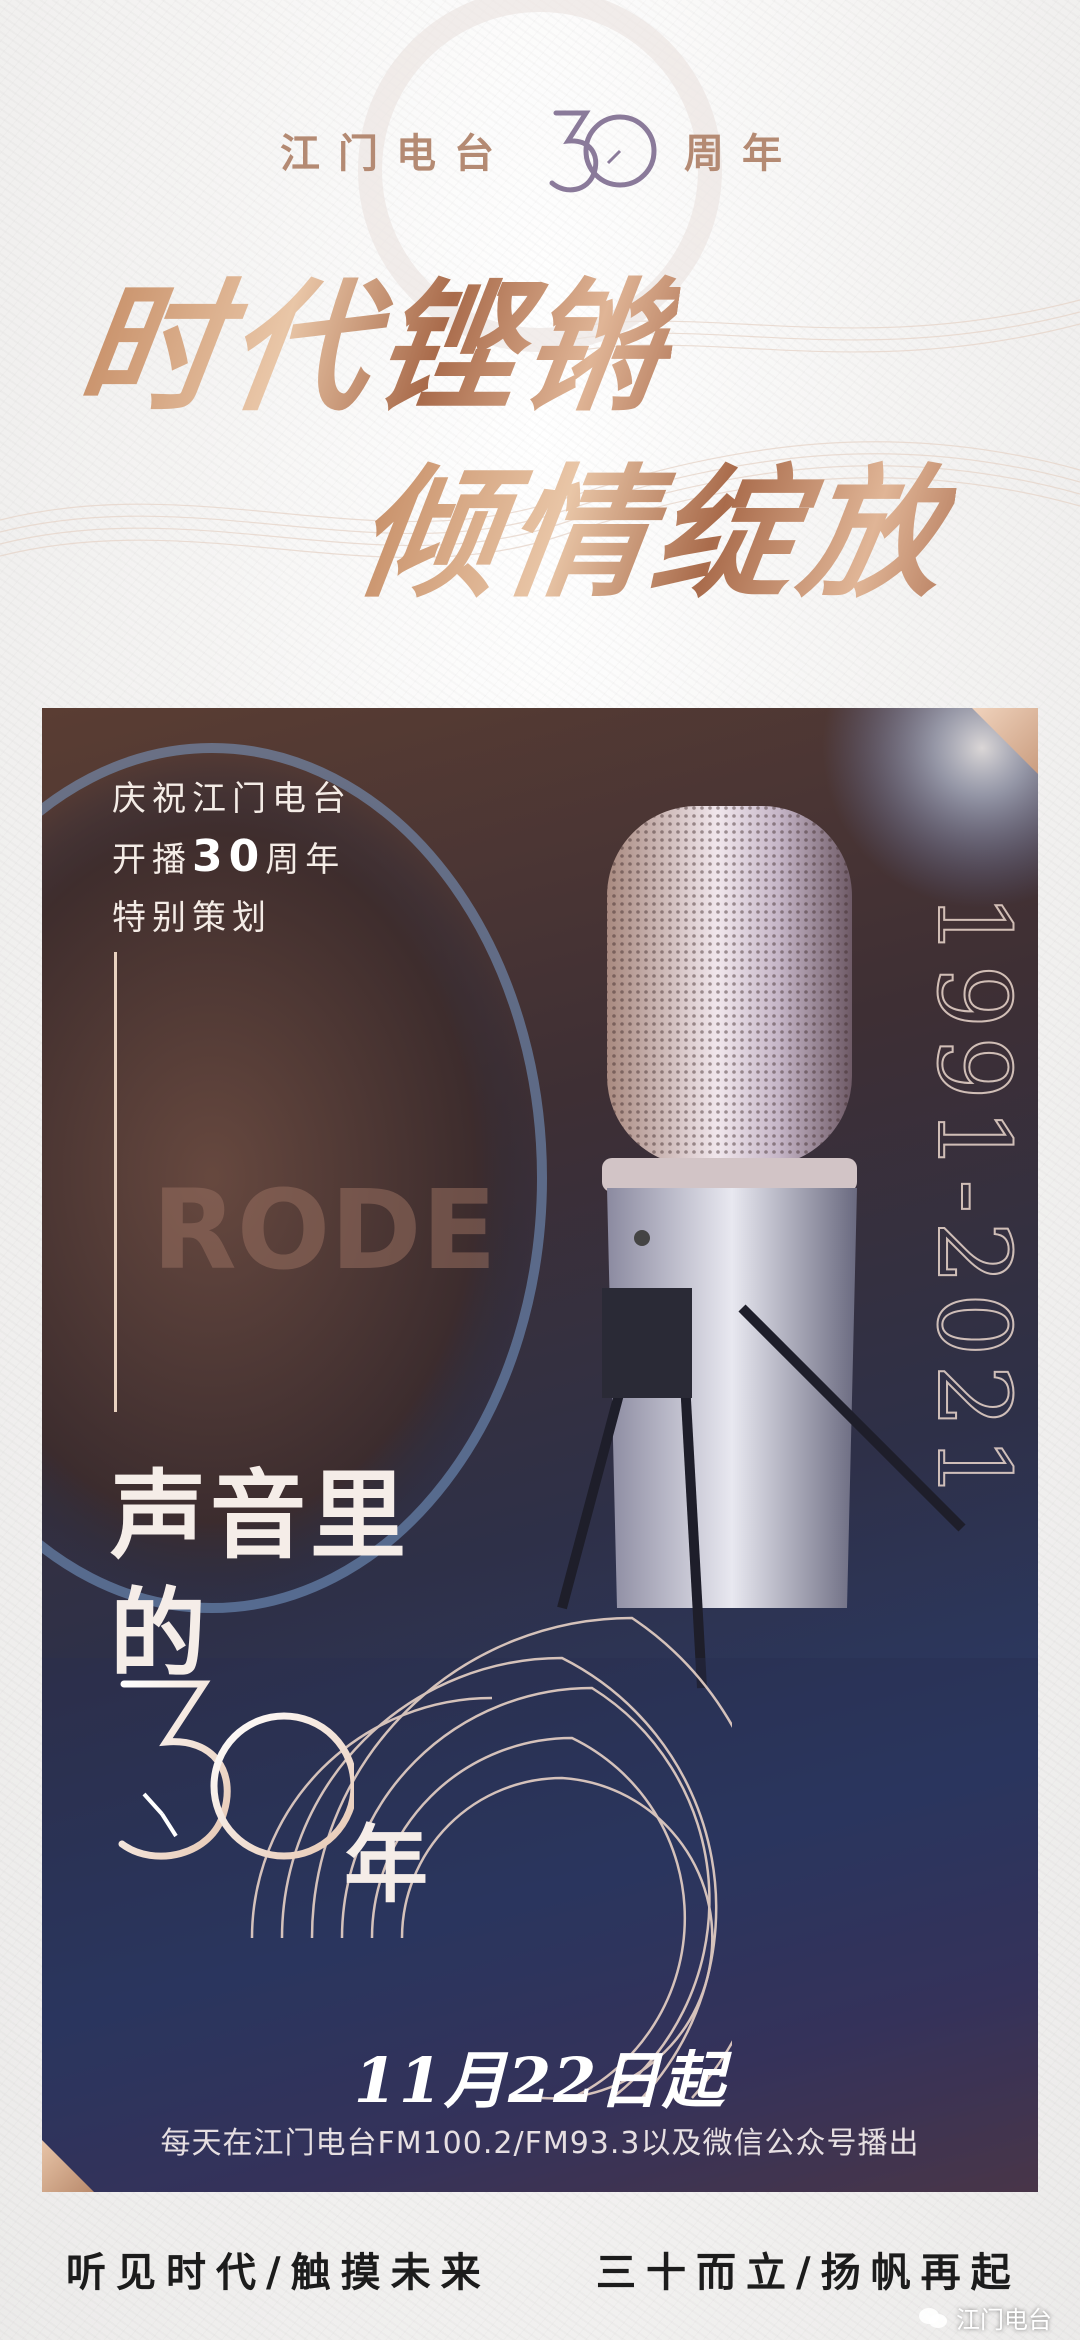  I want to click on intro-text: 庆祝江门电台 开播30周年 特别策划, so click(232, 858).